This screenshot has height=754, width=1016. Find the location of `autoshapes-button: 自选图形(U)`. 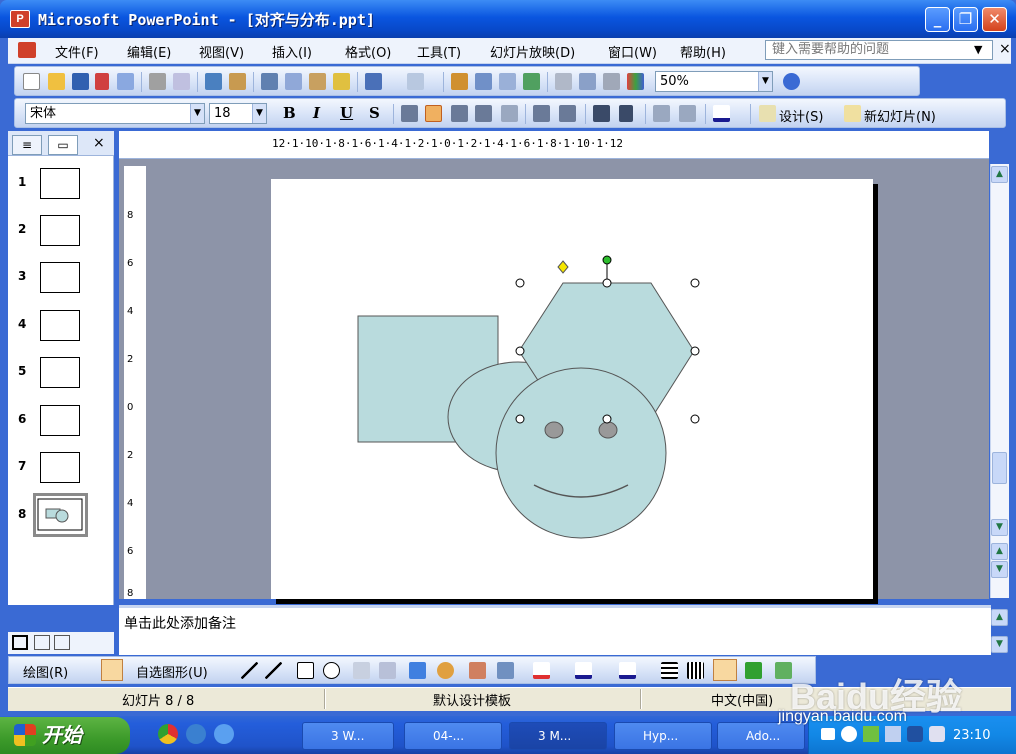

autoshapes-button: 自选图形(U) is located at coordinates (172, 671).